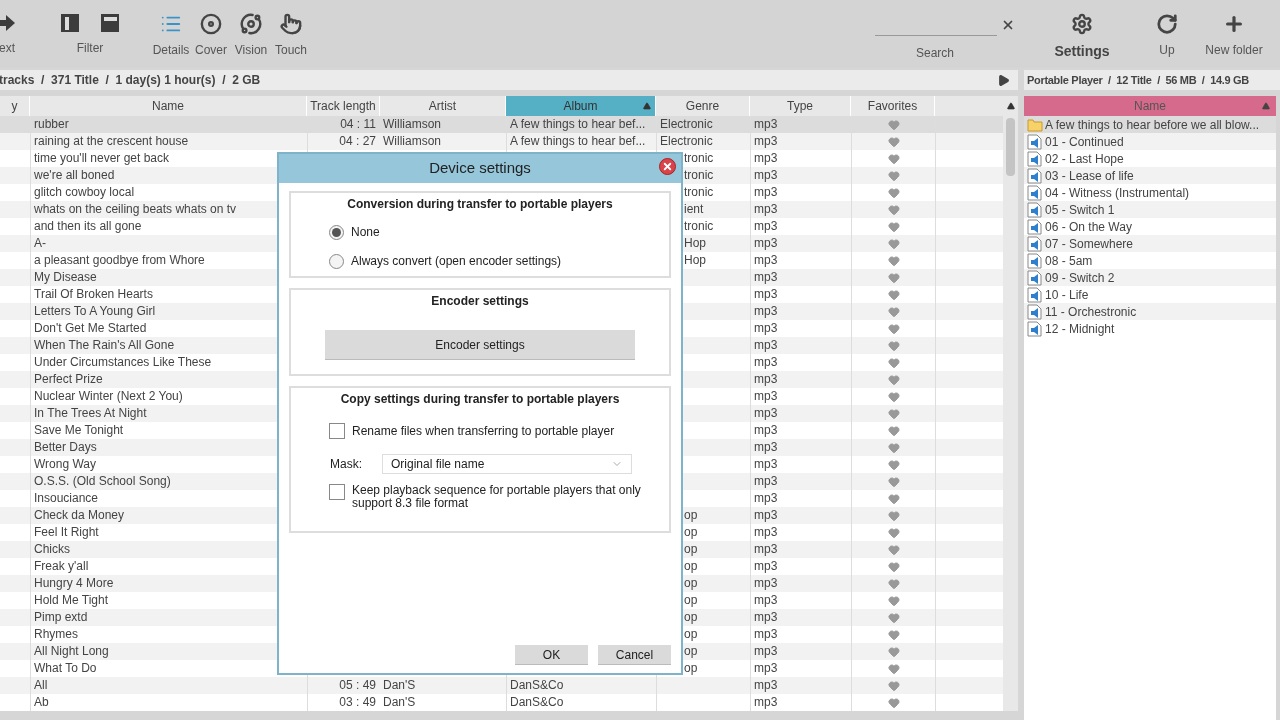 The height and width of the screenshot is (720, 1280). I want to click on table-cell: 05 : 49, so click(357, 685).